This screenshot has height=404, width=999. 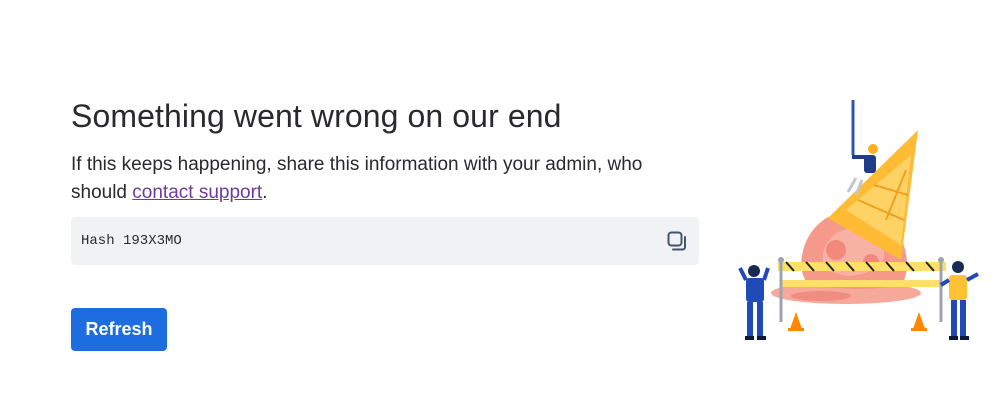 What do you see at coordinates (385, 241) in the screenshot?
I see `hash-box: Hash 193X3MO` at bounding box center [385, 241].